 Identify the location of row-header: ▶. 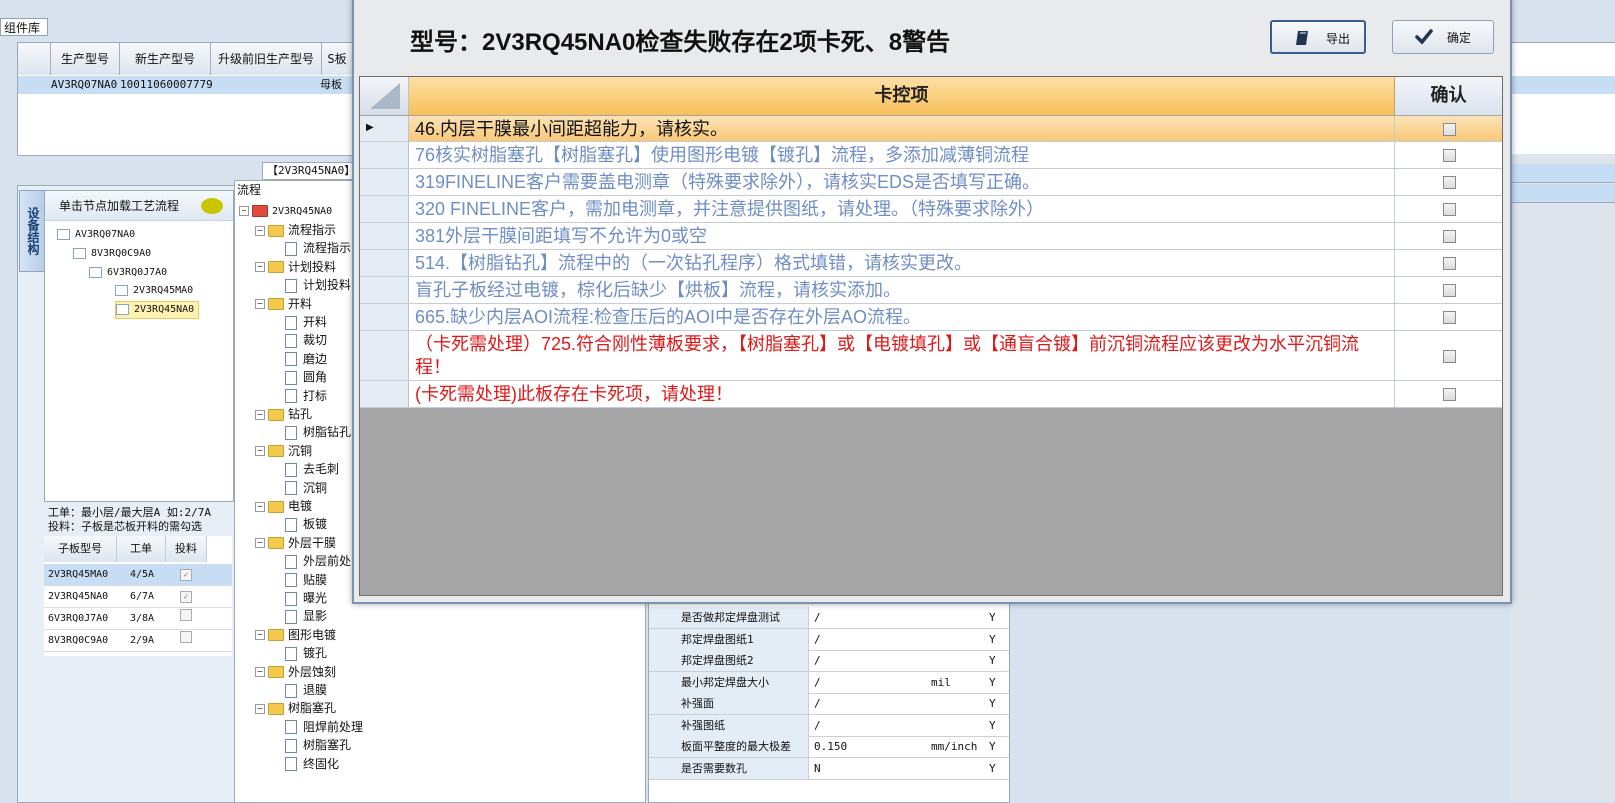
(384, 128).